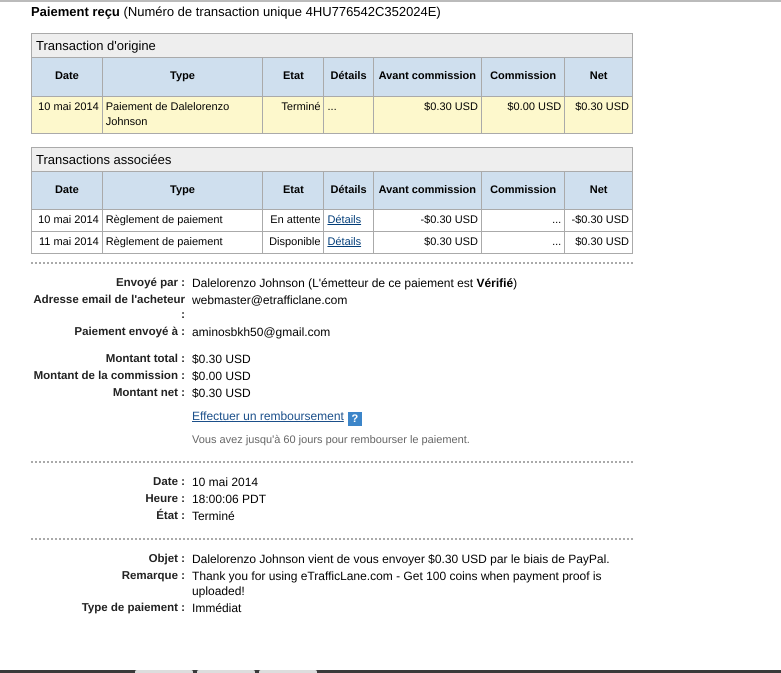 The height and width of the screenshot is (673, 781). Describe the element at coordinates (182, 114) in the screenshot. I see `table-cell: Paiement de Dalelorenzo Johnson` at that location.